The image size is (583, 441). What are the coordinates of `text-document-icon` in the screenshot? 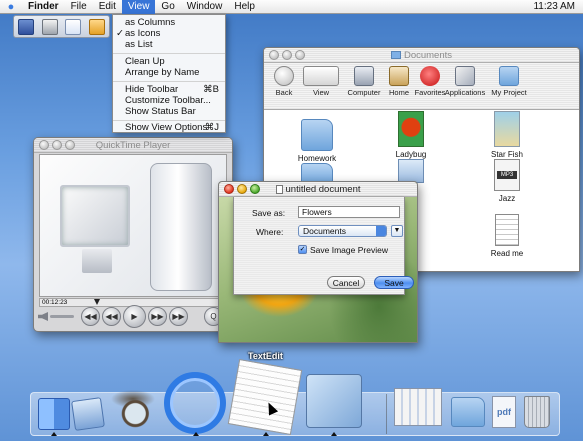 It's located at (507, 230).